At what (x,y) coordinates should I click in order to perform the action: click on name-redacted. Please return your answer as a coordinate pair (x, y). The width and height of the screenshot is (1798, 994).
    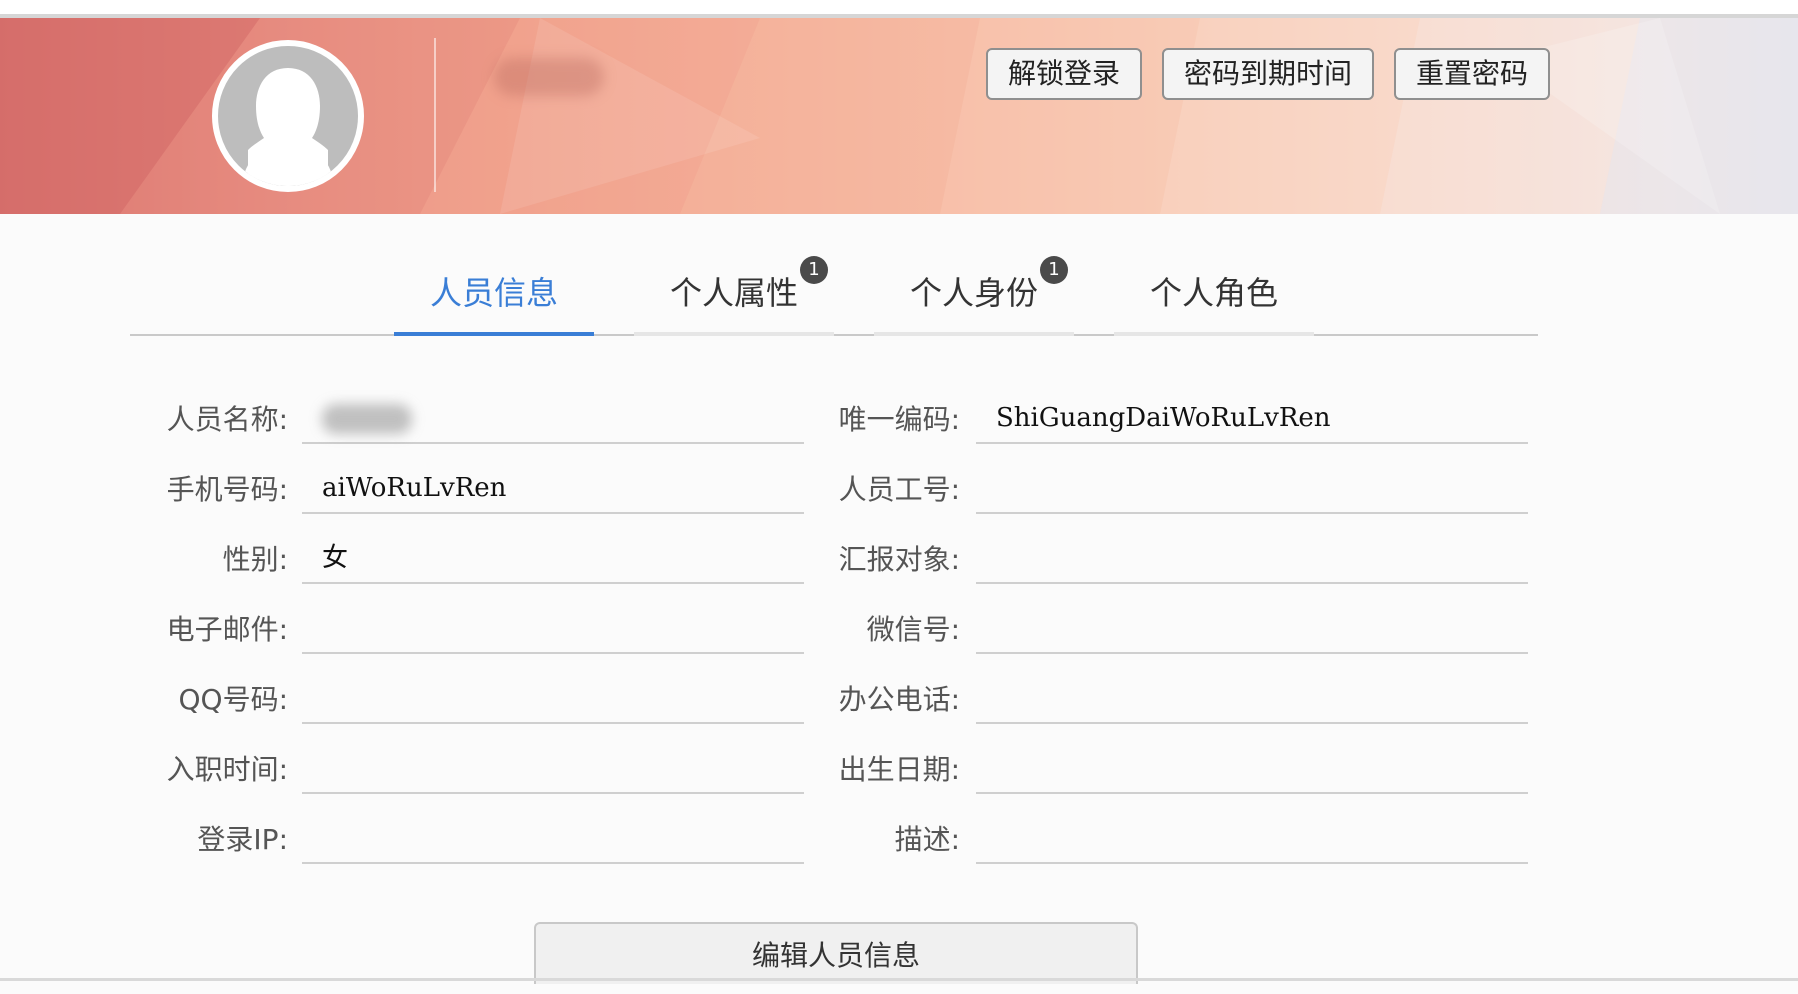
    Looking at the image, I should click on (367, 419).